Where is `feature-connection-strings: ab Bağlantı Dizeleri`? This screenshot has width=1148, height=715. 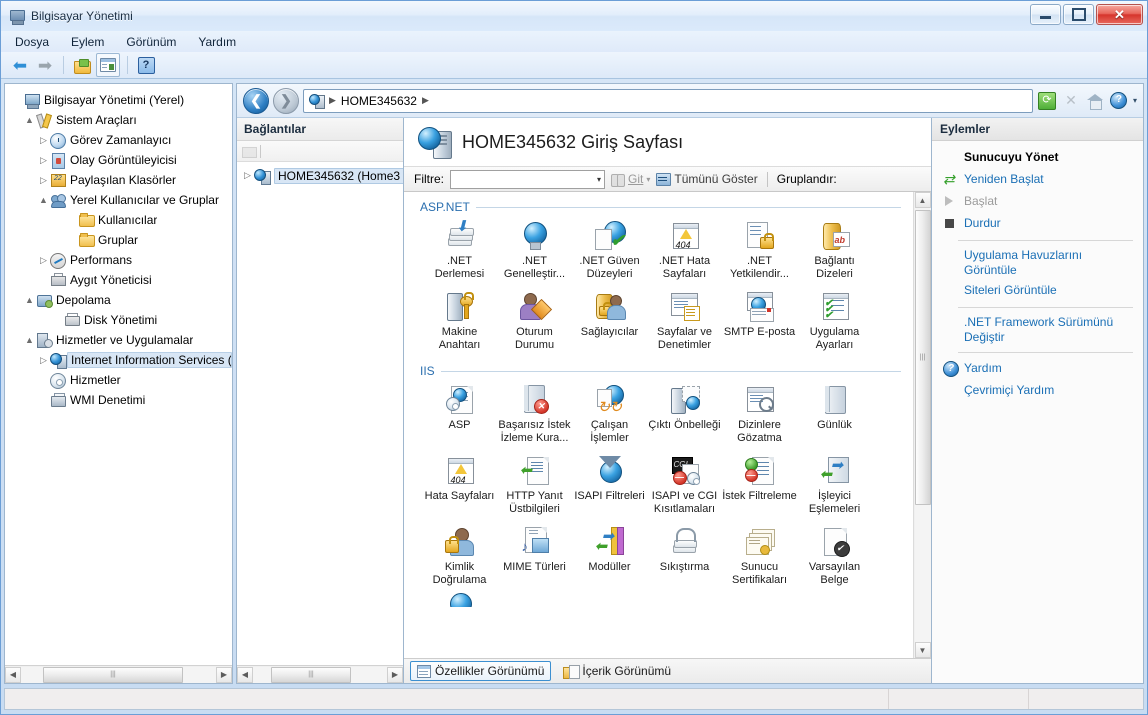 feature-connection-strings: ab Bağlantı Dizeleri is located at coordinates (834, 250).